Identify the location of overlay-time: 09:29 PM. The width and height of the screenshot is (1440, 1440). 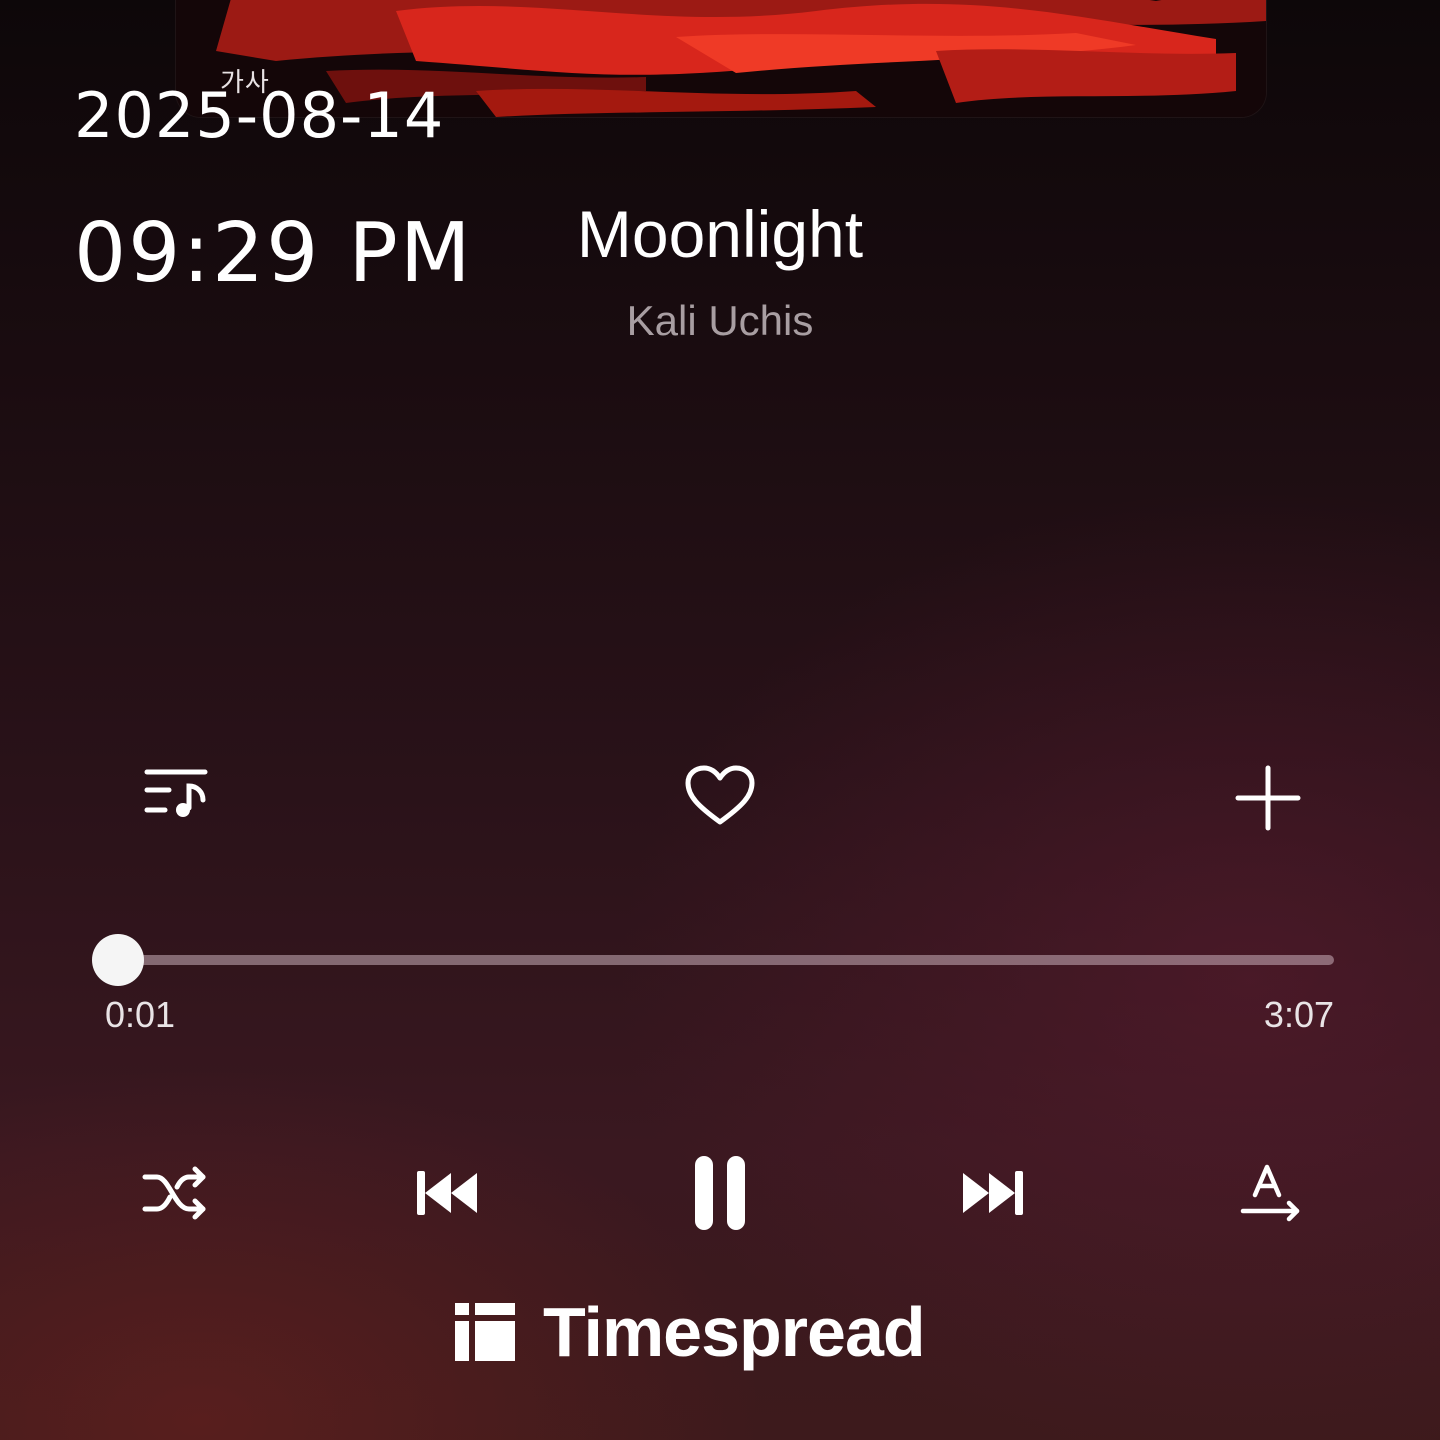
(273, 253).